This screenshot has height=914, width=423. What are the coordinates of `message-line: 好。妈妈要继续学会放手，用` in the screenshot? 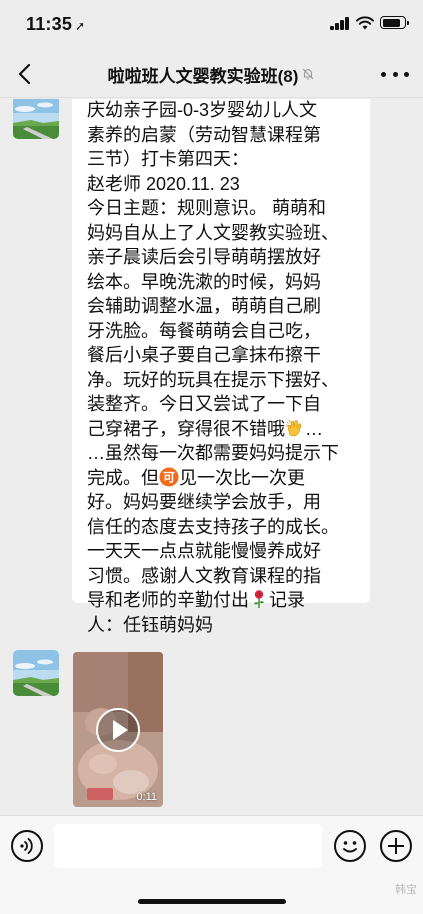 It's located at (204, 502).